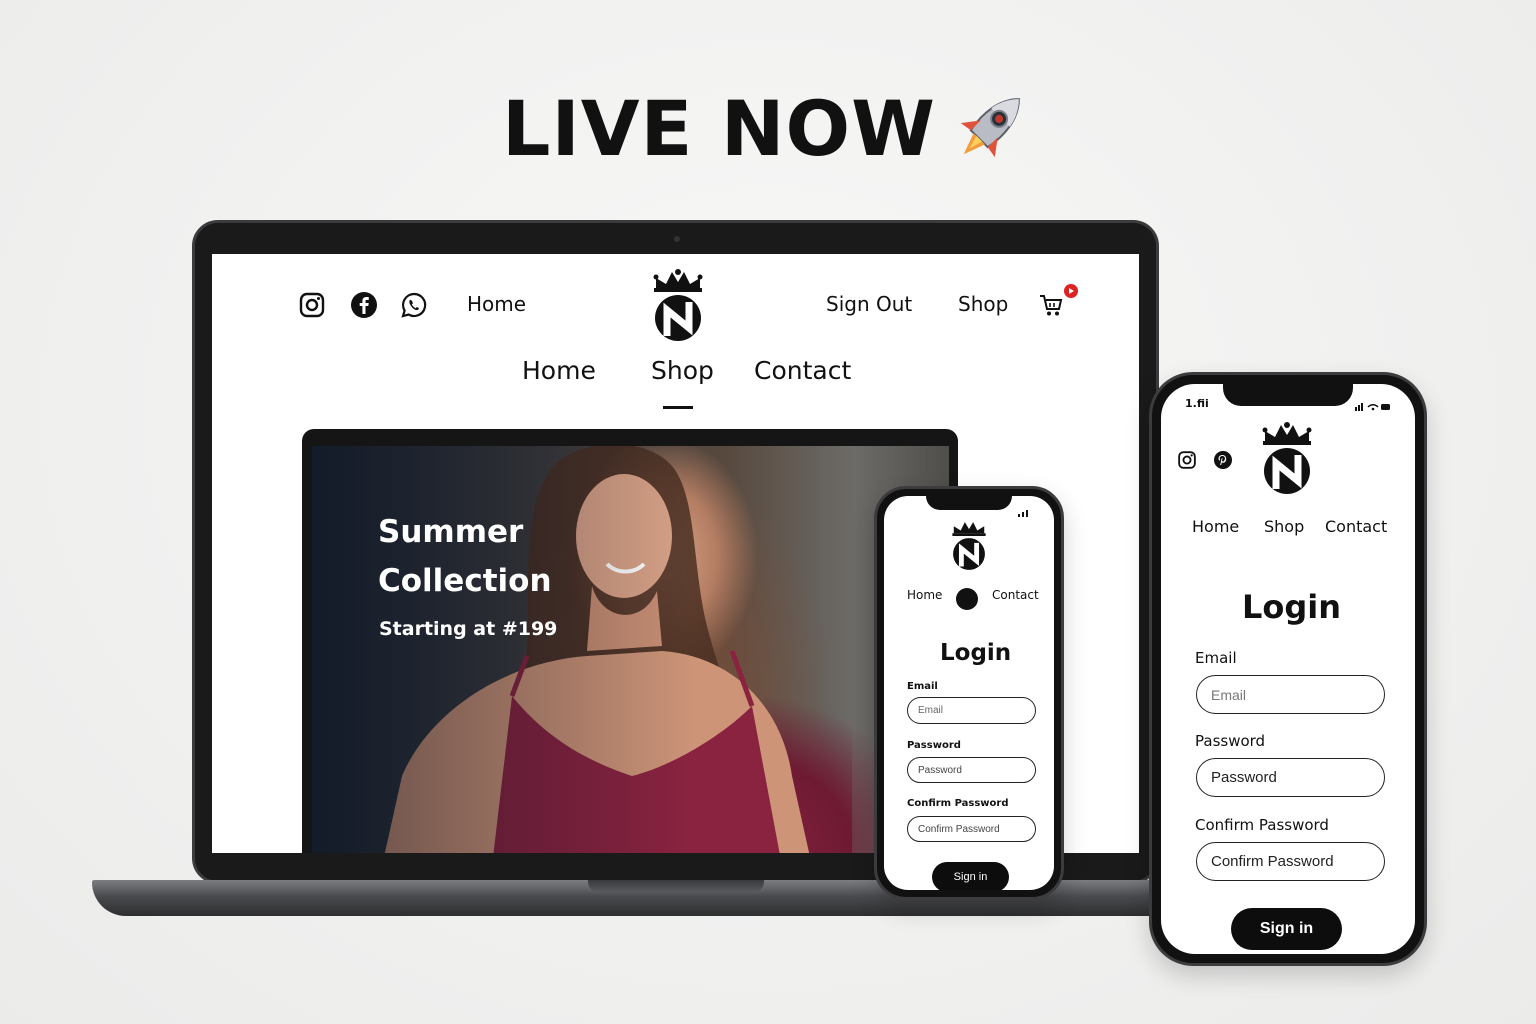  Describe the element at coordinates (364, 305) in the screenshot. I see `facebook-icon` at that location.